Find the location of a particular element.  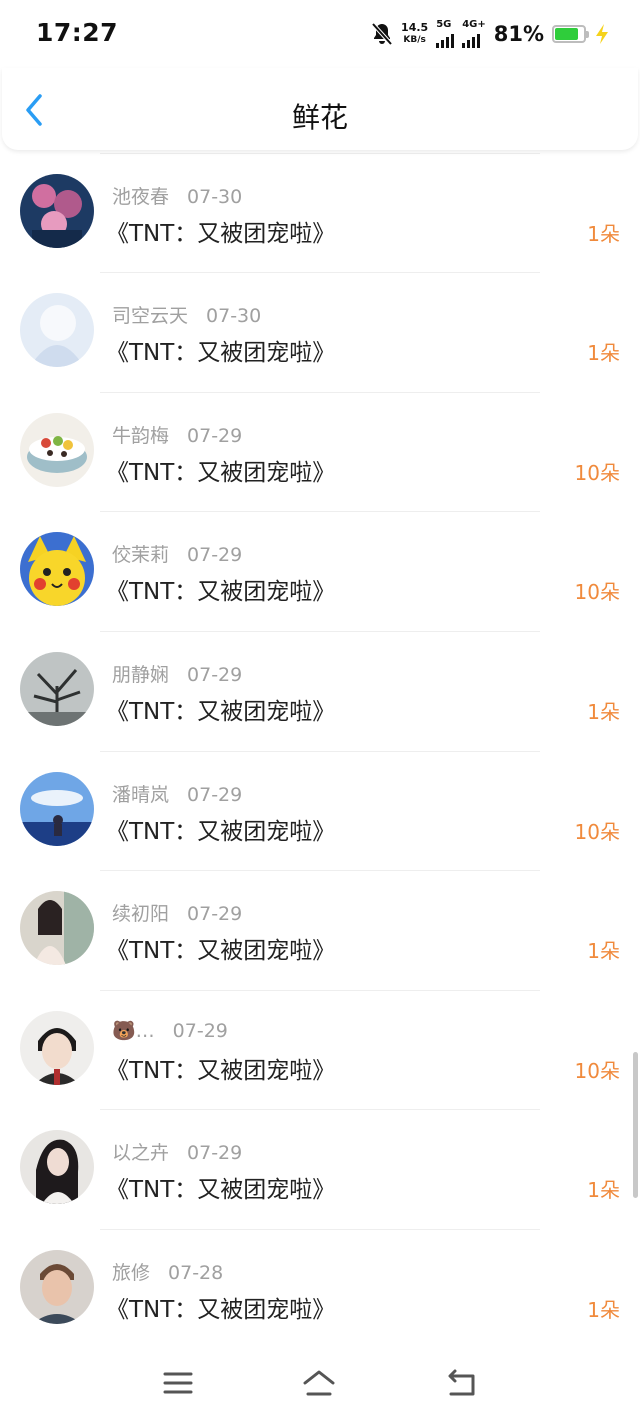

list-item: 朋静娴 07-29 《TNT：又被团宠啦》 1朵 is located at coordinates (320, 692).